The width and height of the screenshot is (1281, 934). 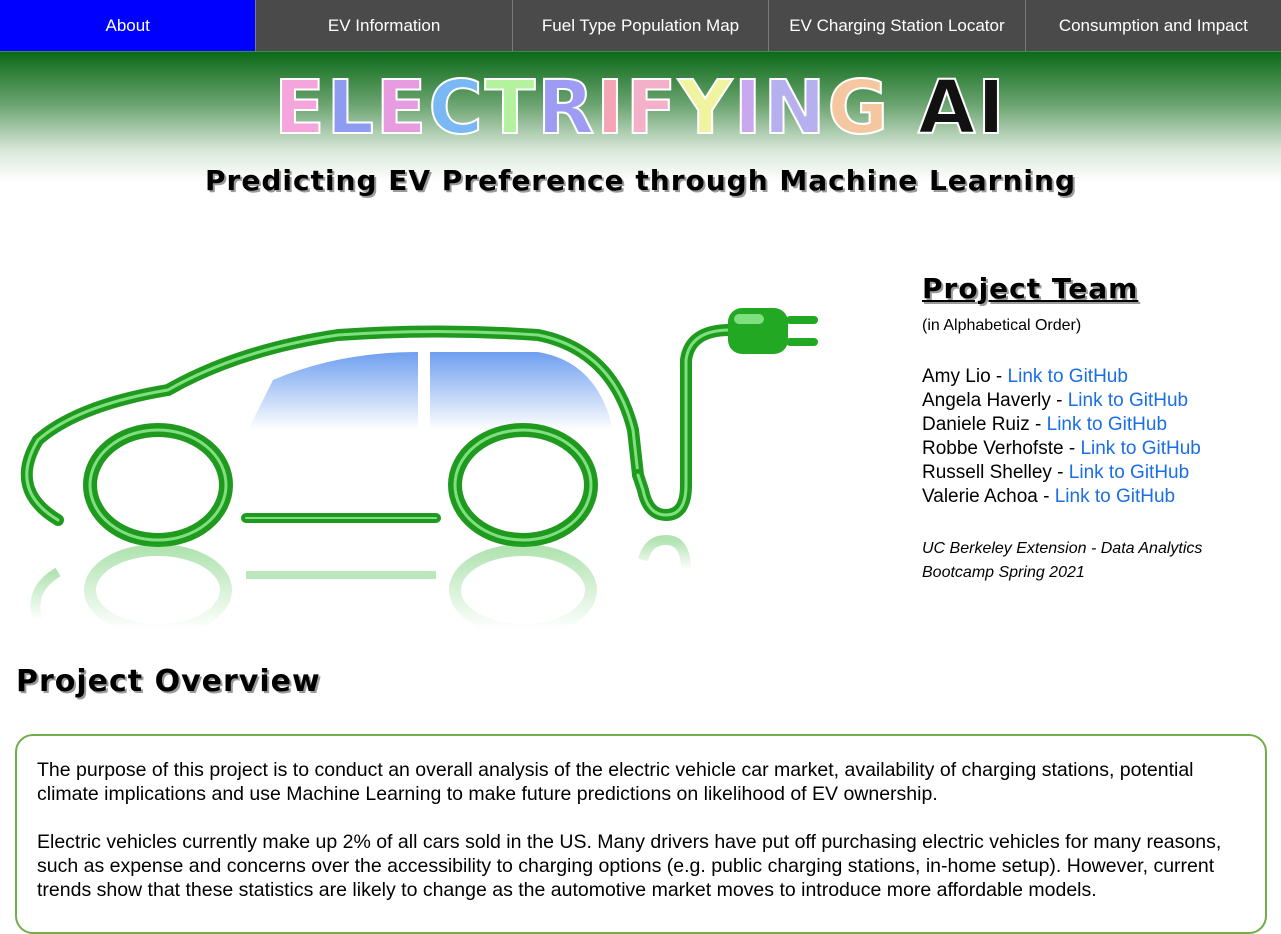 I want to click on member-name: Robbe Verhofste, so click(x=993, y=448).